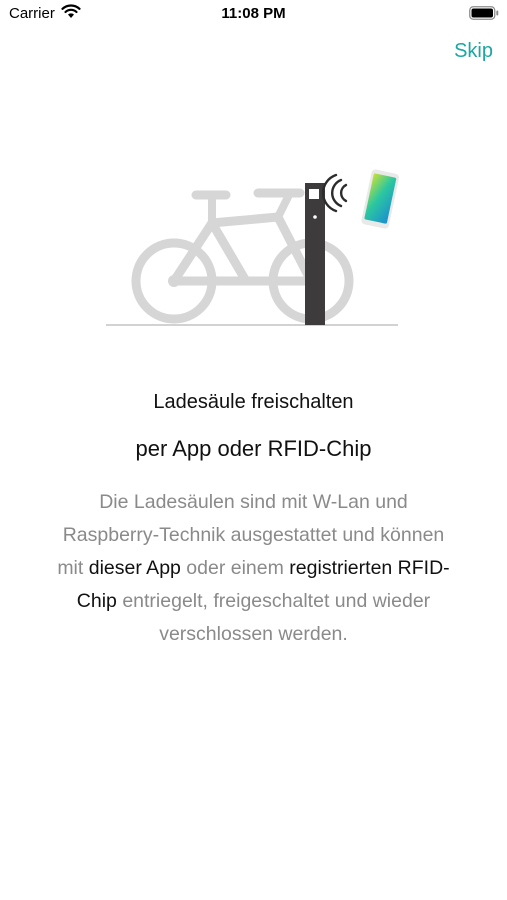 This screenshot has height=900, width=507. I want to click on battery-icon, so click(484, 13).